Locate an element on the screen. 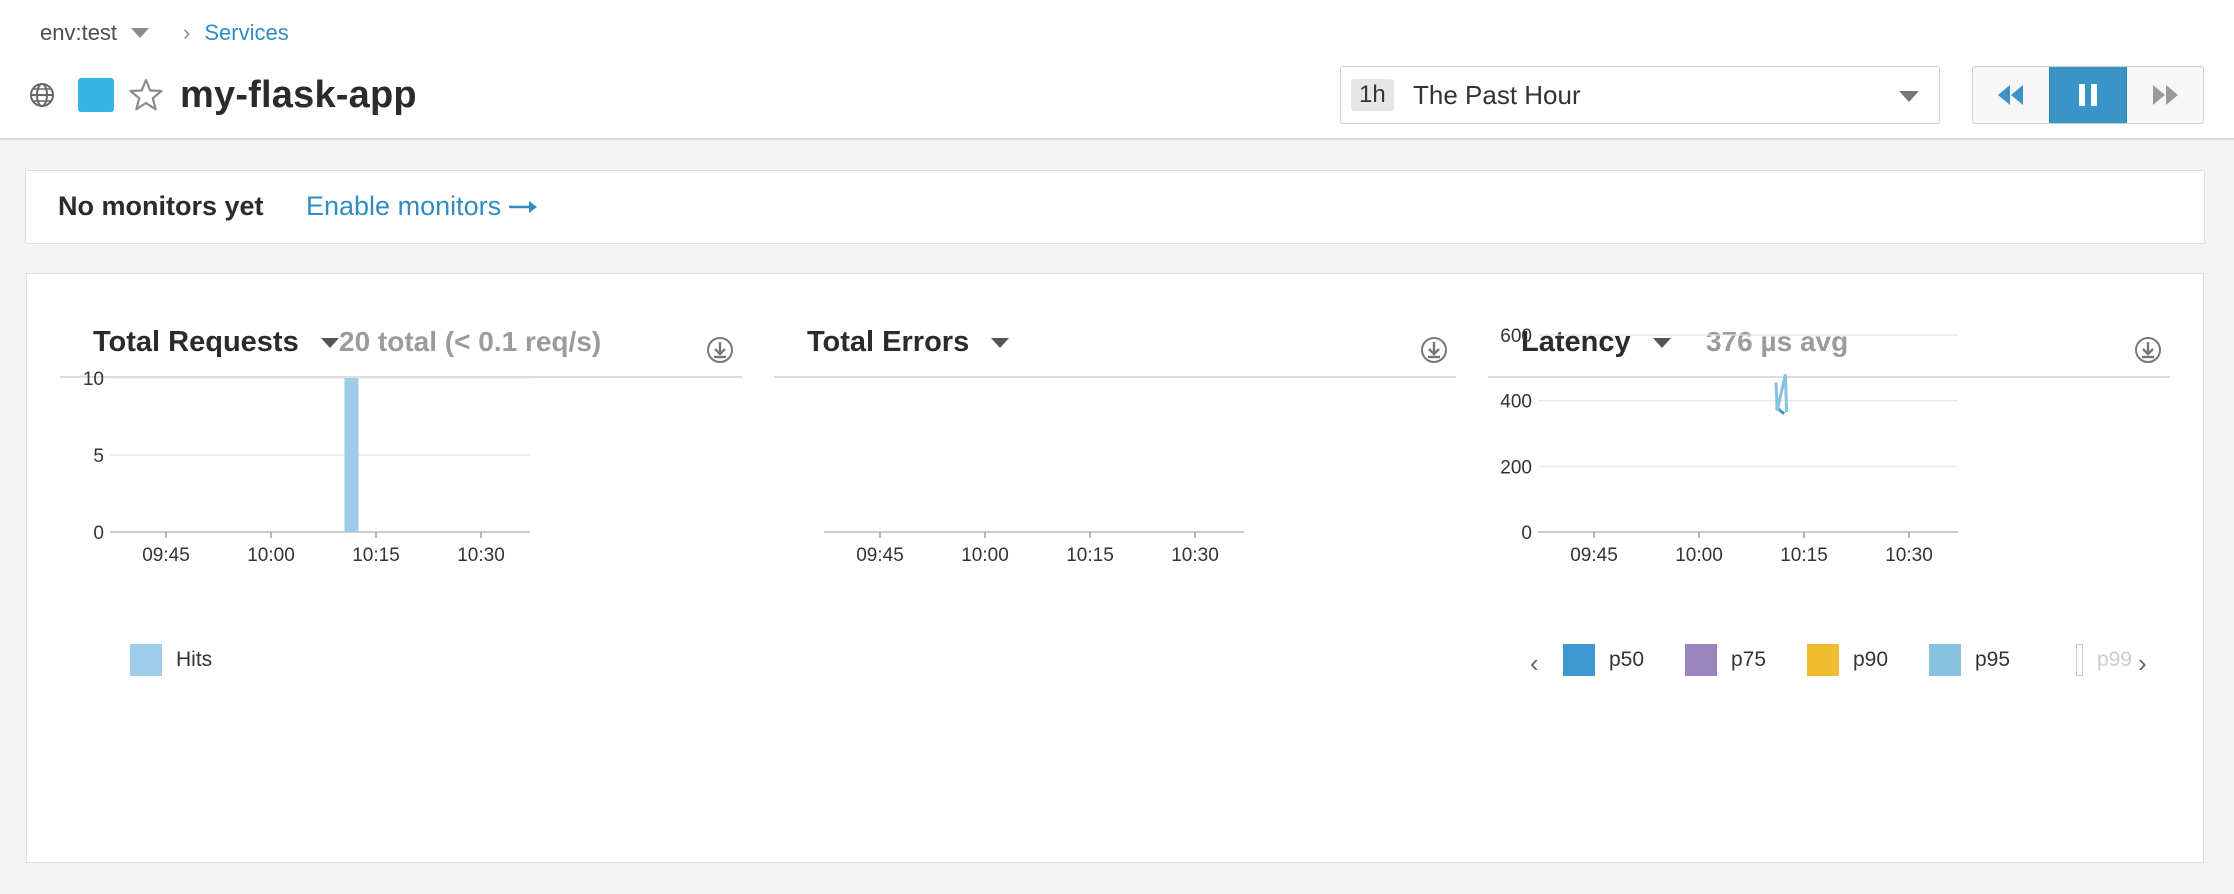 The image size is (2234, 894). series-line is located at coordinates (1781, 393).